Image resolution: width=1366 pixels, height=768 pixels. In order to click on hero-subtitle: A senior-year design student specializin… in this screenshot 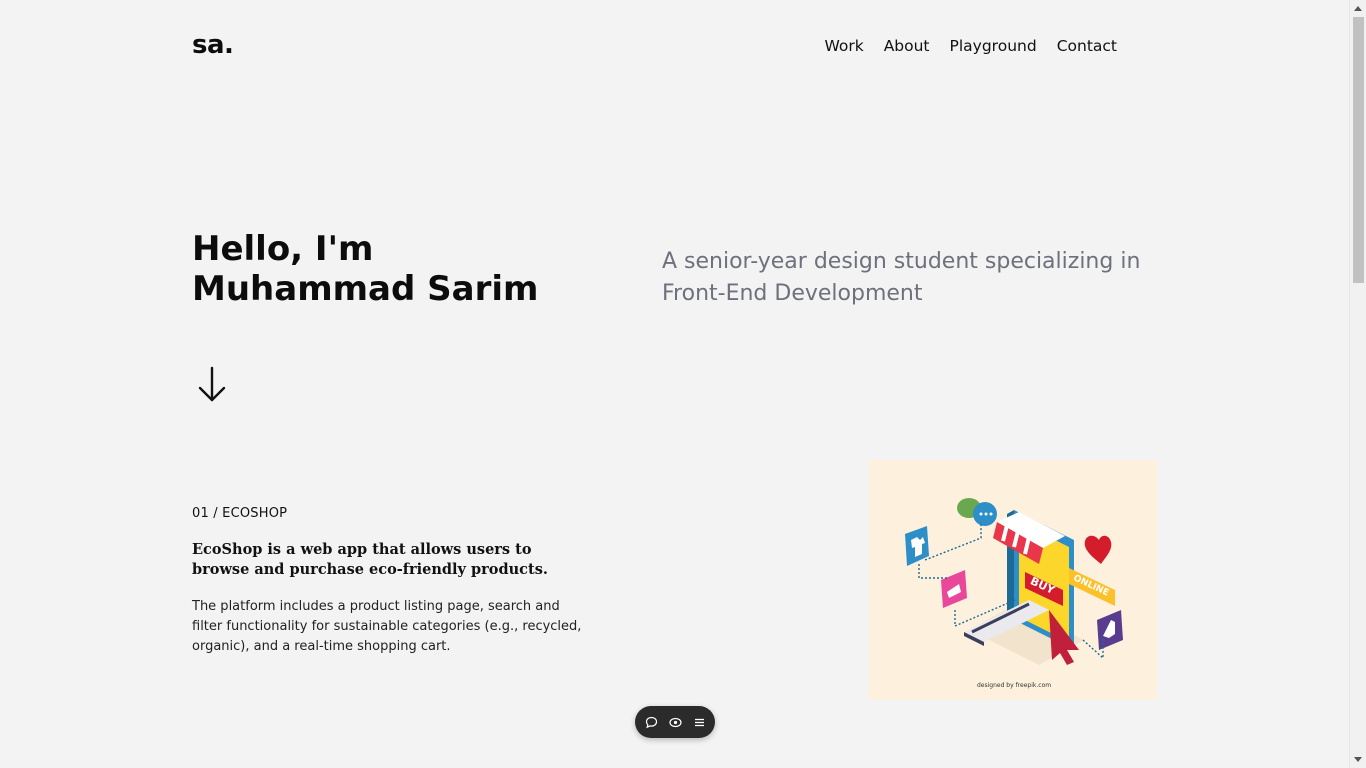, I will do `click(912, 278)`.